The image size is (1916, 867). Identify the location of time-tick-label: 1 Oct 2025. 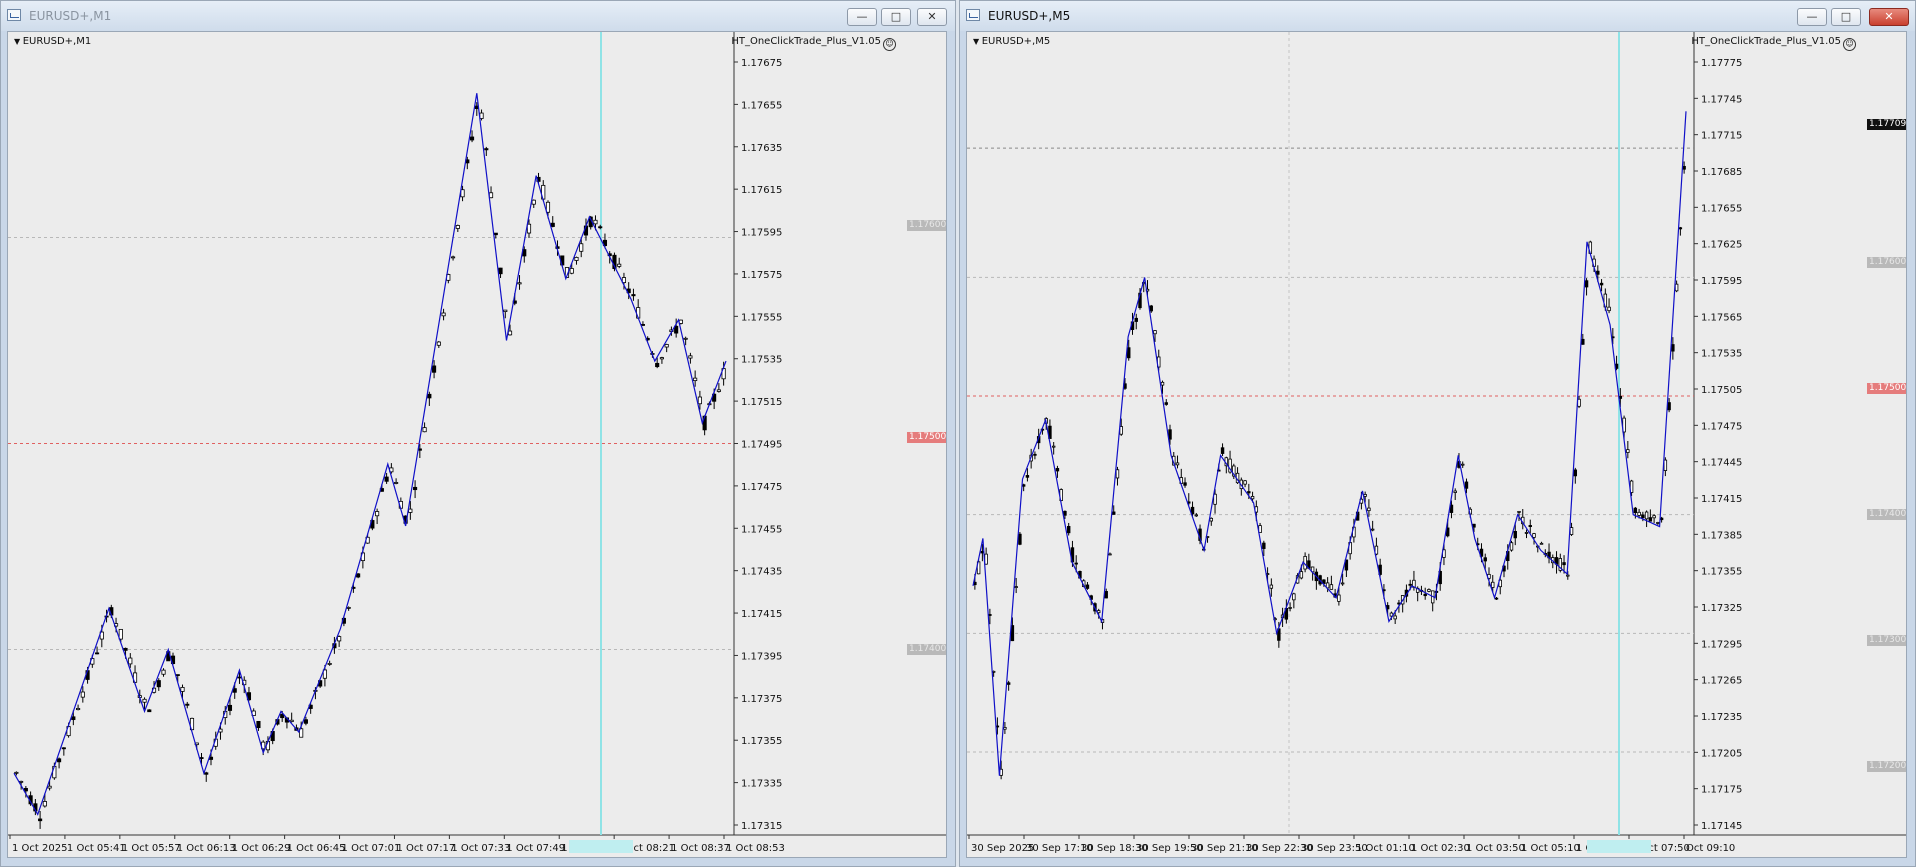
(39, 848).